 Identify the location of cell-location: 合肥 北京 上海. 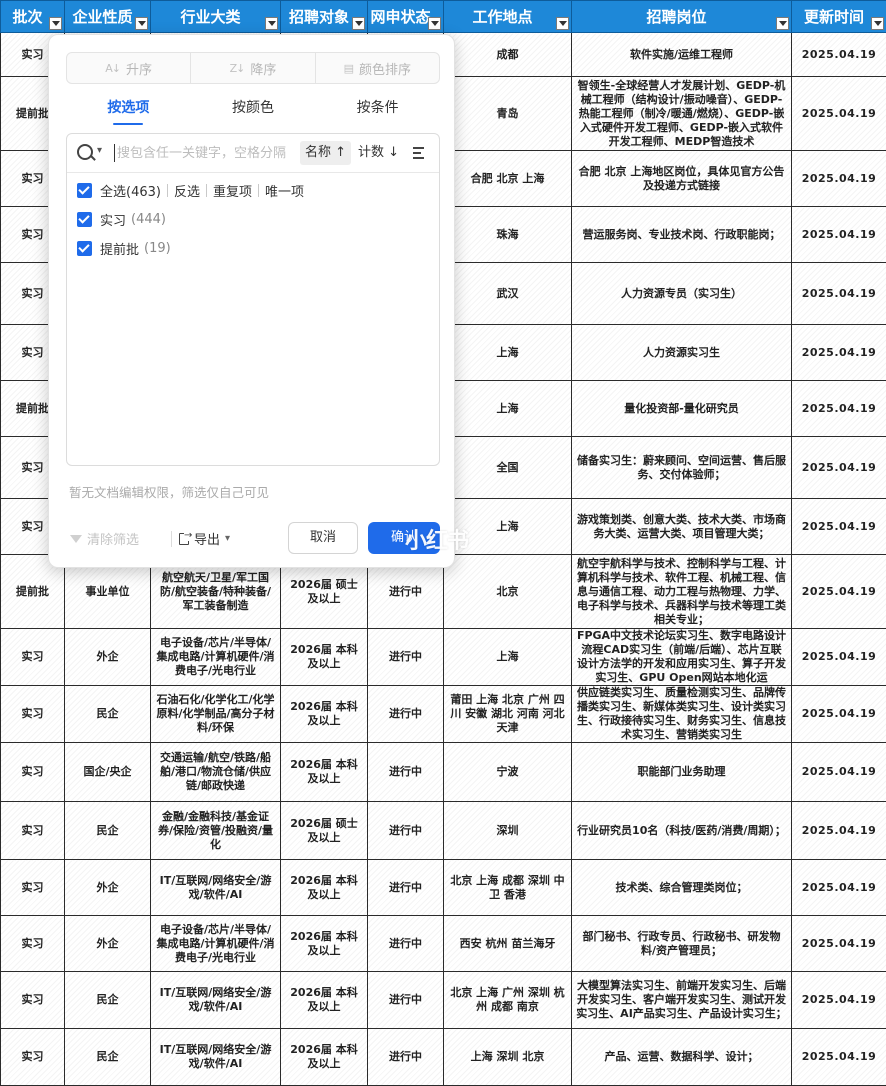
(508, 179).